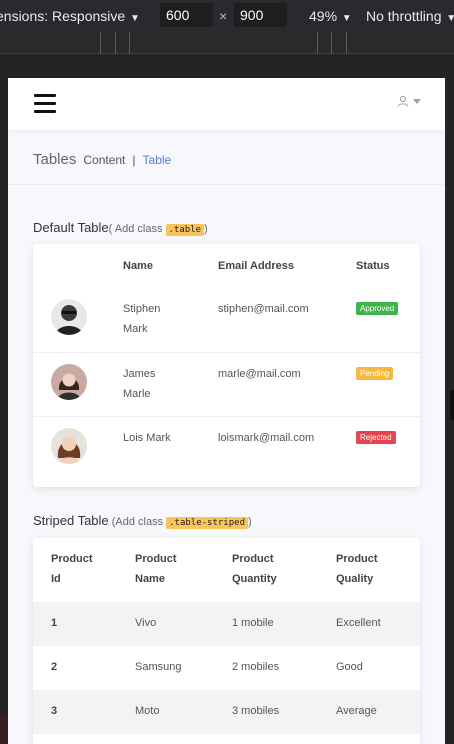 This screenshot has height=744, width=454. Describe the element at coordinates (256, 266) in the screenshot. I see `column-header-email: Email Address` at that location.